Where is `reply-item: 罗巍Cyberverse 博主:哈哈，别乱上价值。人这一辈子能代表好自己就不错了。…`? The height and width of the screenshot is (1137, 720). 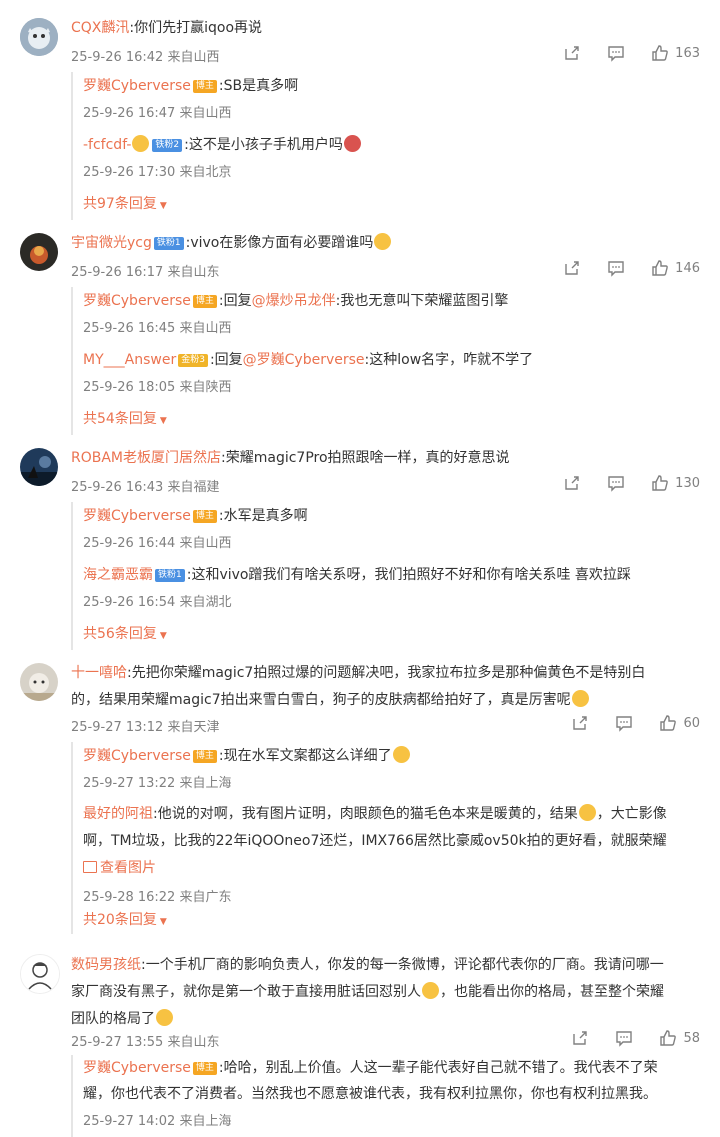 reply-item: 罗巍Cyberverse 博主:哈哈，别乱上价值。人这一辈子能代表好自己就不错了。… is located at coordinates (391, 1092).